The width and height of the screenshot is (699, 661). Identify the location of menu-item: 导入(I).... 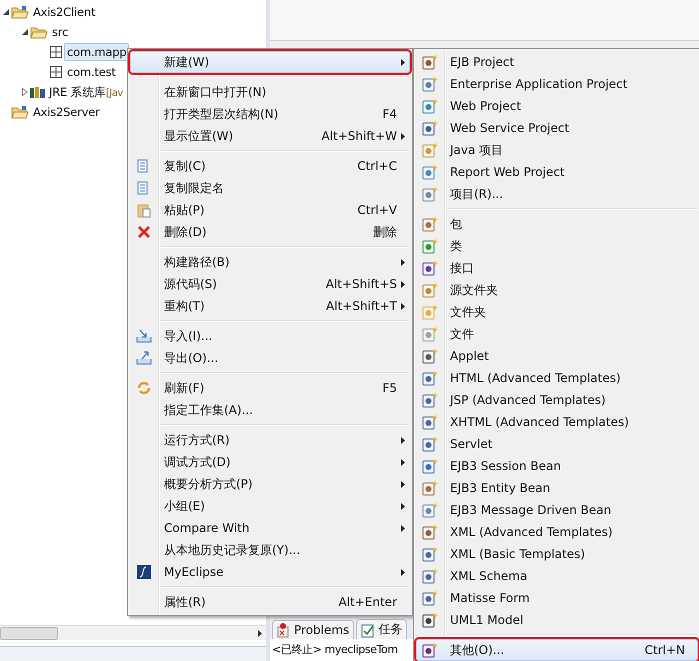
(270, 336).